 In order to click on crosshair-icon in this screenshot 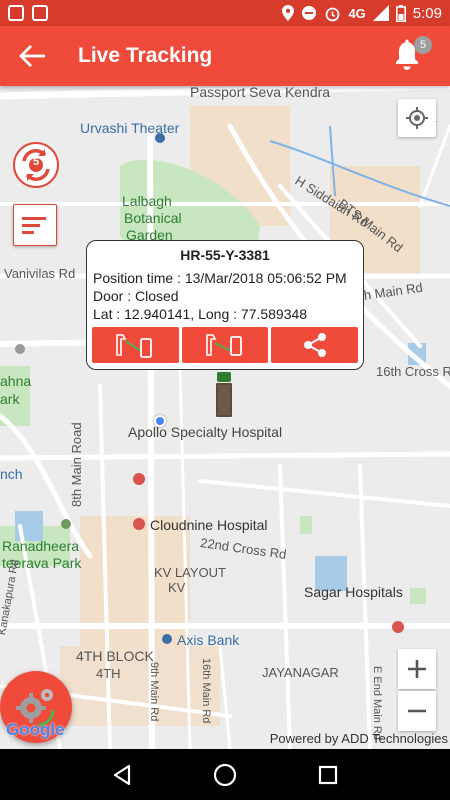, I will do `click(417, 118)`.